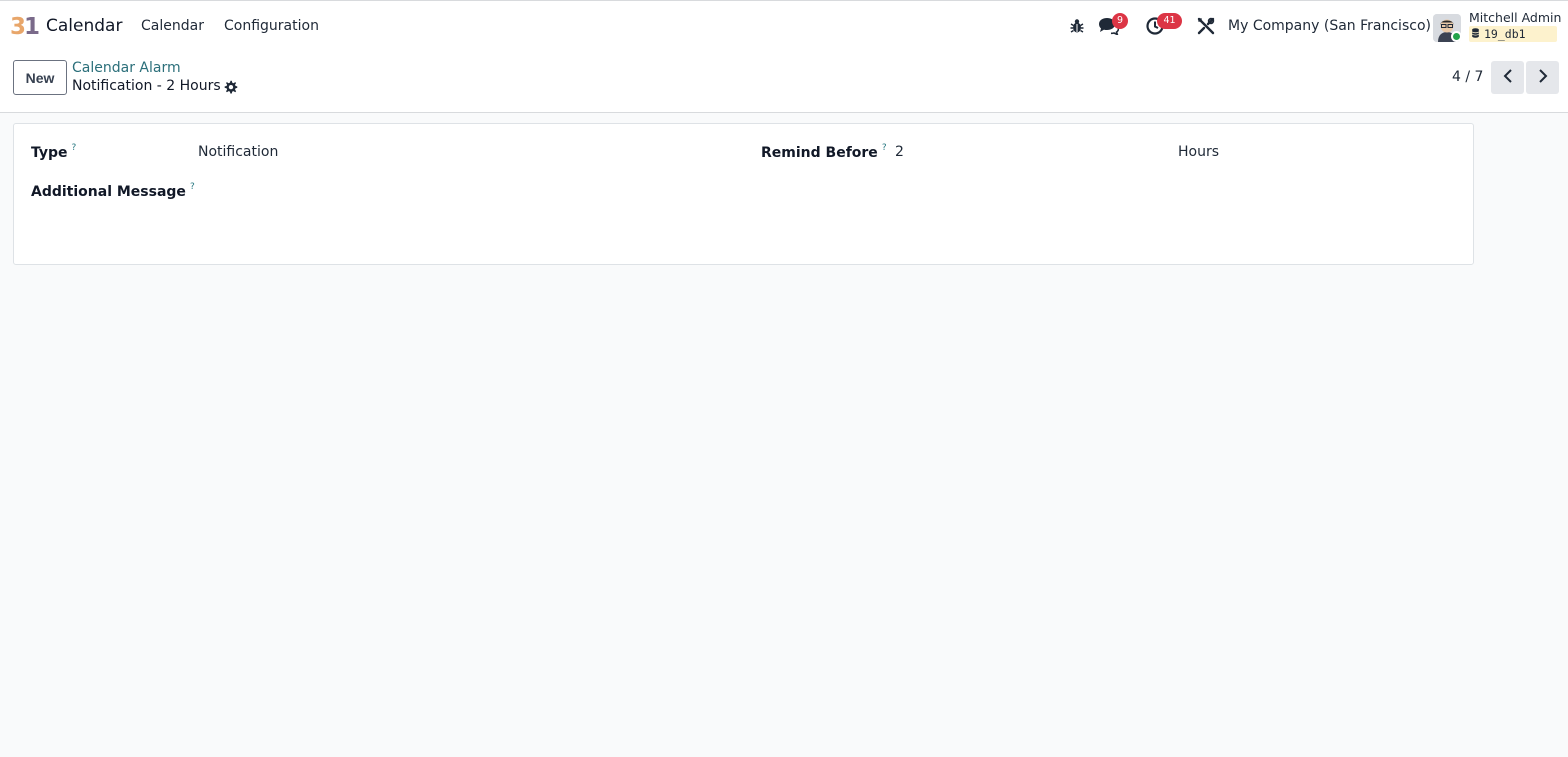  Describe the element at coordinates (40, 77) in the screenshot. I see `new-button: New` at that location.